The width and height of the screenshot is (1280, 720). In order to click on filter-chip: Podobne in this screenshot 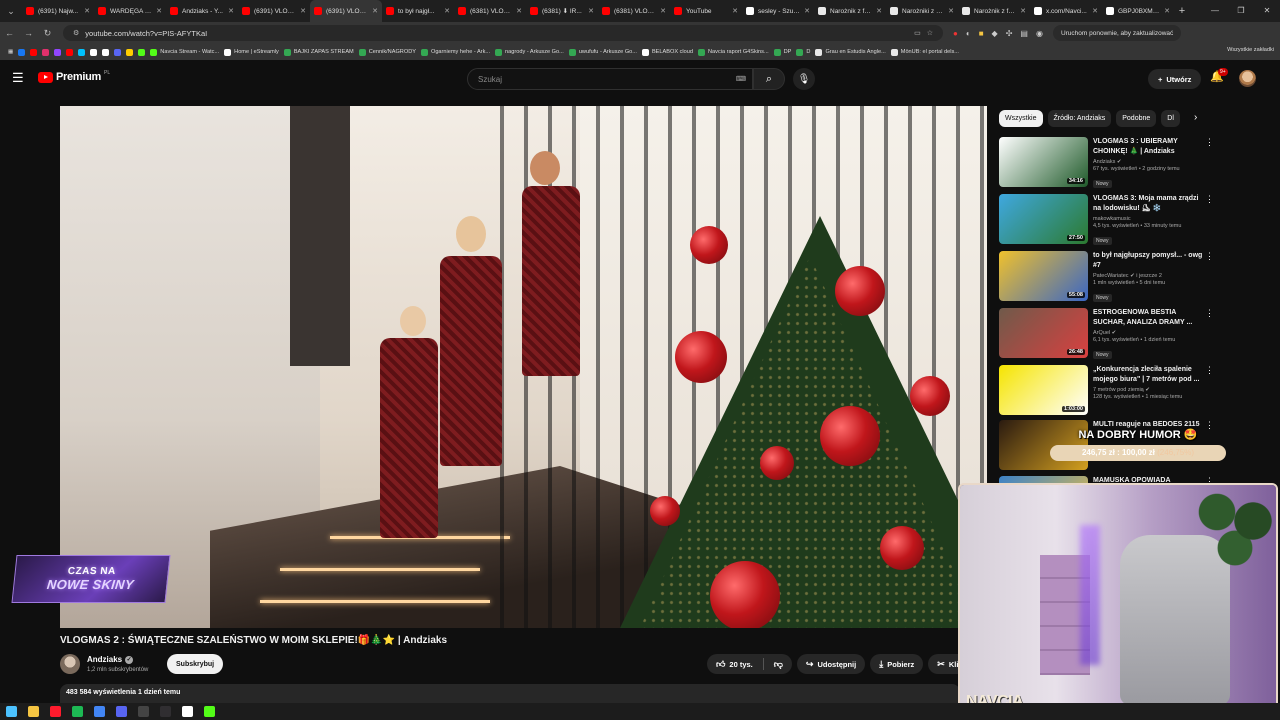, I will do `click(1136, 118)`.